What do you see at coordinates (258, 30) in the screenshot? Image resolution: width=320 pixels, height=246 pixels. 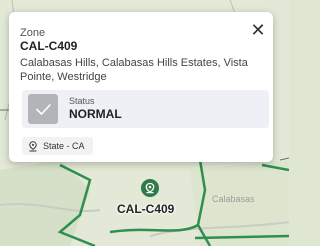 I see `close-icon: ✕` at bounding box center [258, 30].